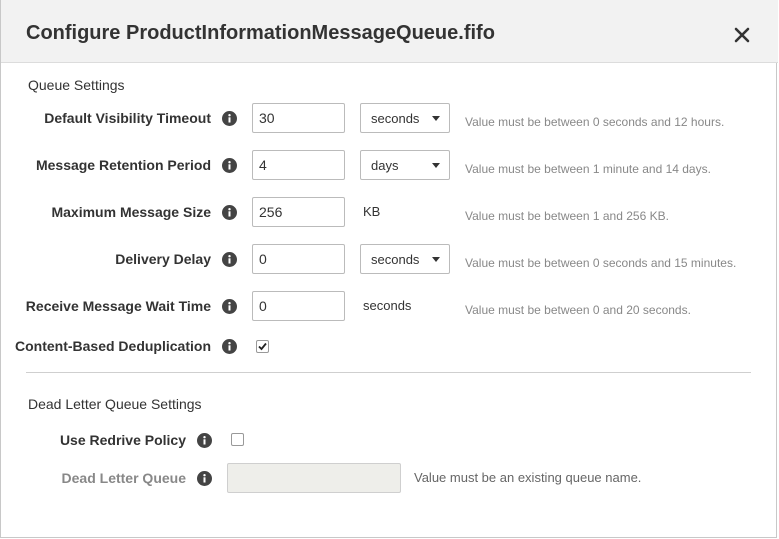 The height and width of the screenshot is (539, 779). Describe the element at coordinates (314, 478) in the screenshot. I see `dead-letter-queue-input` at that location.